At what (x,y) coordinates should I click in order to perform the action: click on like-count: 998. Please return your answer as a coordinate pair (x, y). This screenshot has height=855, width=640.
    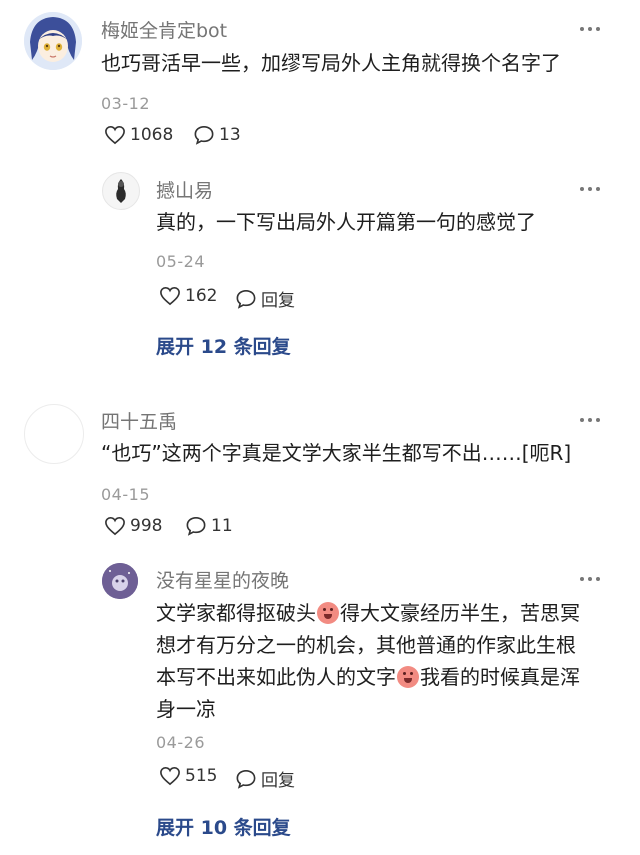
    Looking at the image, I should click on (146, 526).